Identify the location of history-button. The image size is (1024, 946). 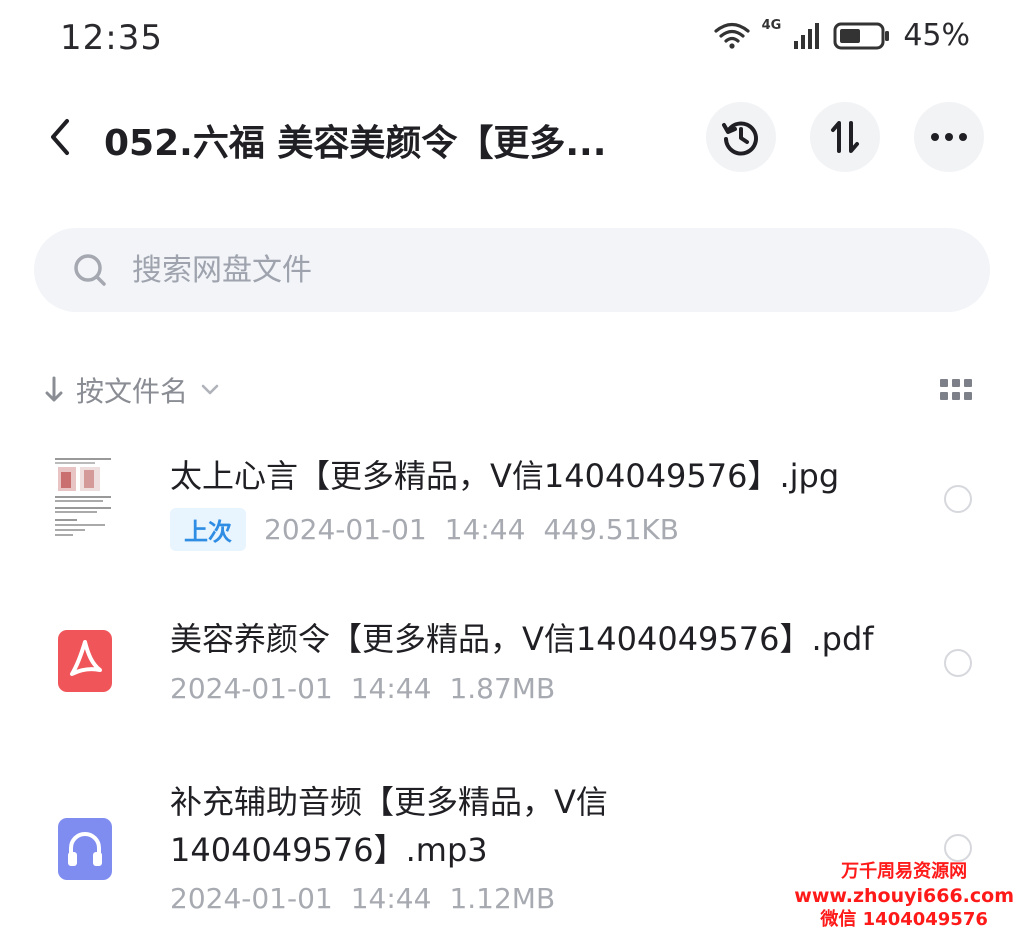
(741, 137).